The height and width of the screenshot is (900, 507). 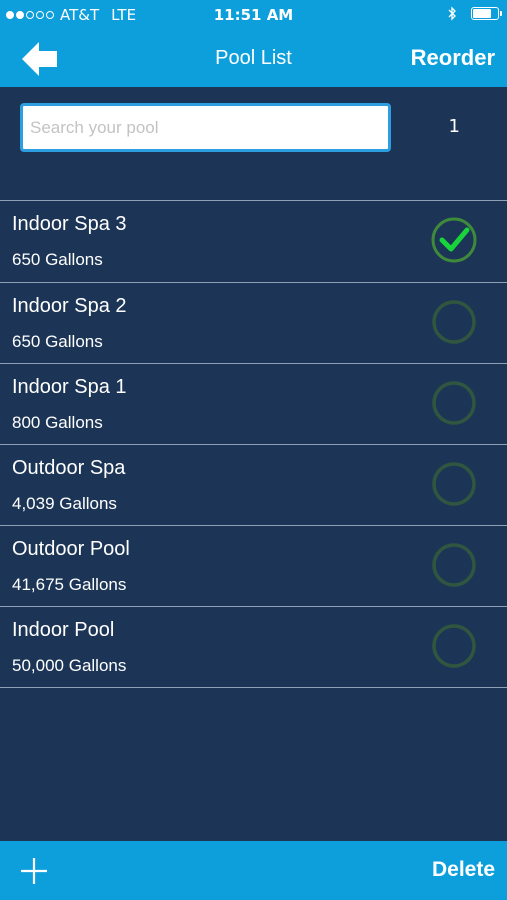 I want to click on add-pool-button, so click(x=34, y=871).